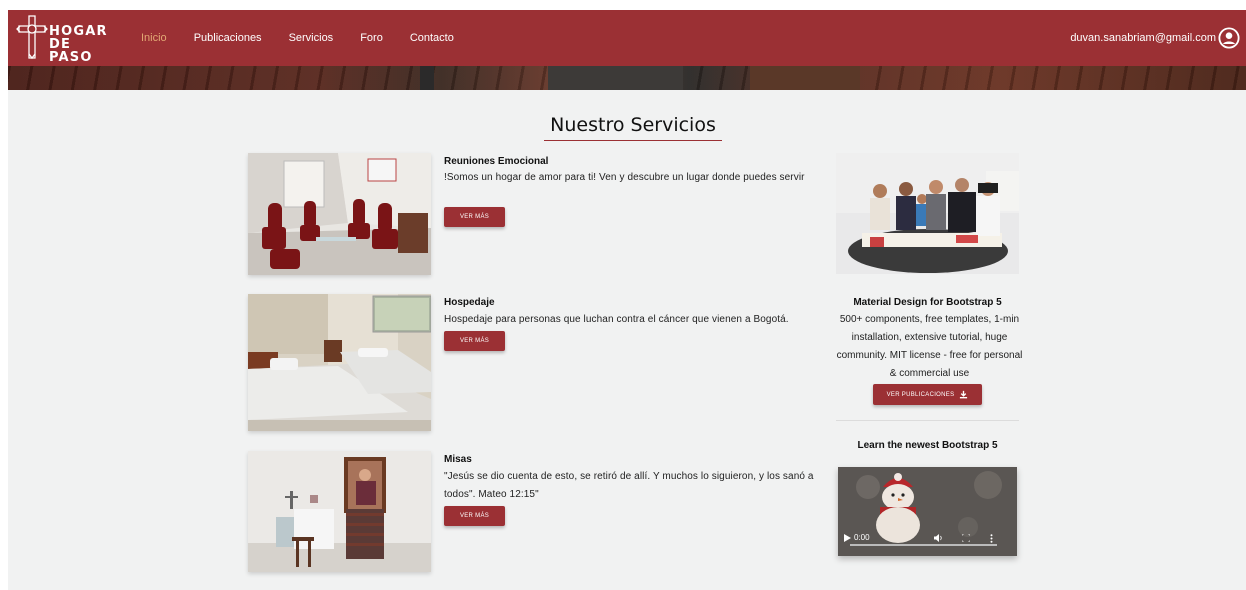  Describe the element at coordinates (458, 459) in the screenshot. I see `service-title-misas: Misas` at that location.